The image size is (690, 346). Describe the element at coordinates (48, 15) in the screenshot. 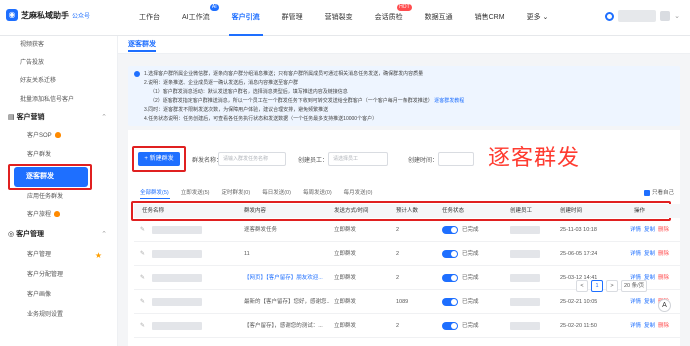

I see `brand: ◉ 芝麻私域助手 公众号` at that location.